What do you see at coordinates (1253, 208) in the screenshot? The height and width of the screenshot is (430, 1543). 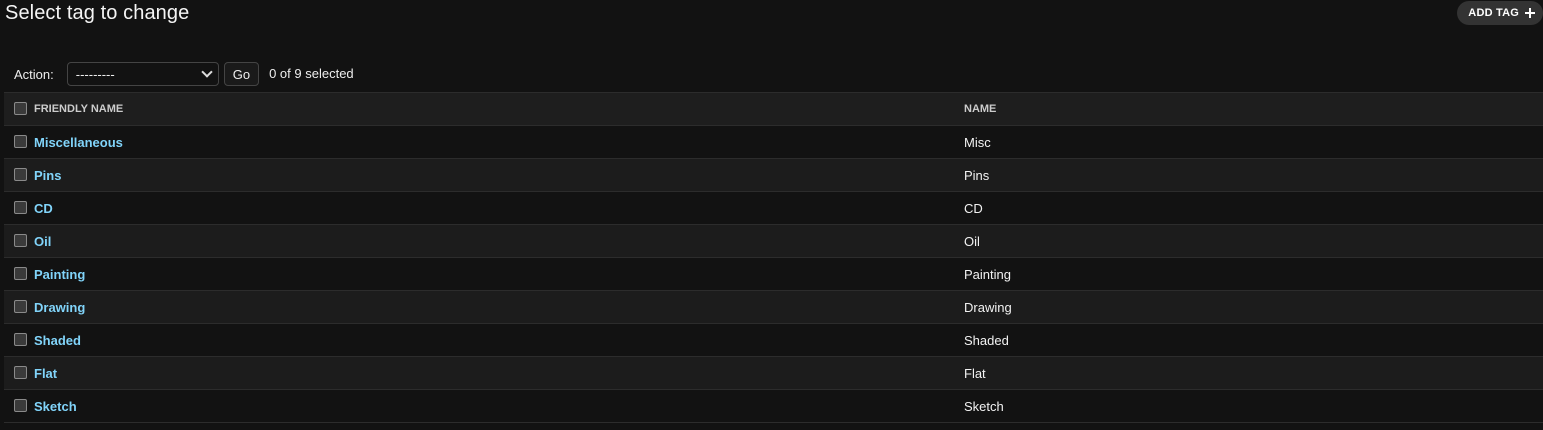 I see `name-cell: CD` at bounding box center [1253, 208].